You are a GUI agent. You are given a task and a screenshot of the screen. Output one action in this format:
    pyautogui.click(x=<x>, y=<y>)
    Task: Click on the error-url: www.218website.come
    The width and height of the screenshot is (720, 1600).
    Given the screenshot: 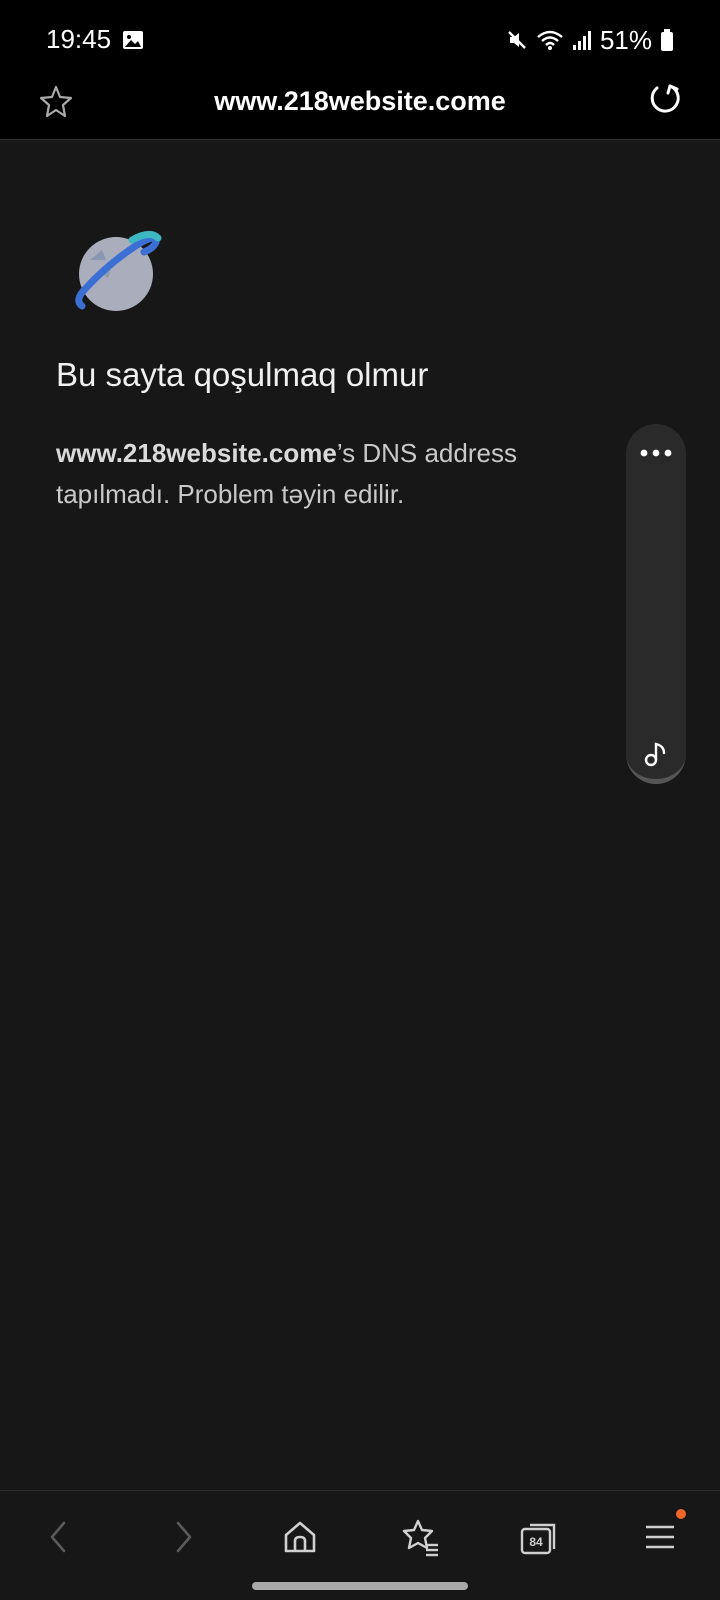 What is the action you would take?
    pyautogui.click(x=196, y=453)
    